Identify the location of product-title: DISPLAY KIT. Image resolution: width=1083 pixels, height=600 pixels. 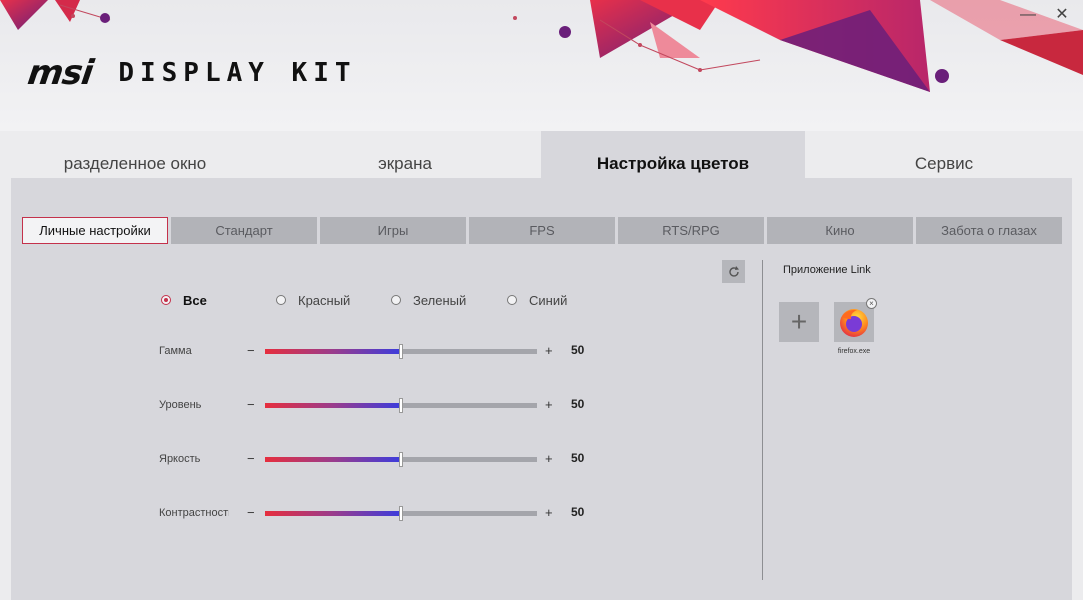
(237, 73).